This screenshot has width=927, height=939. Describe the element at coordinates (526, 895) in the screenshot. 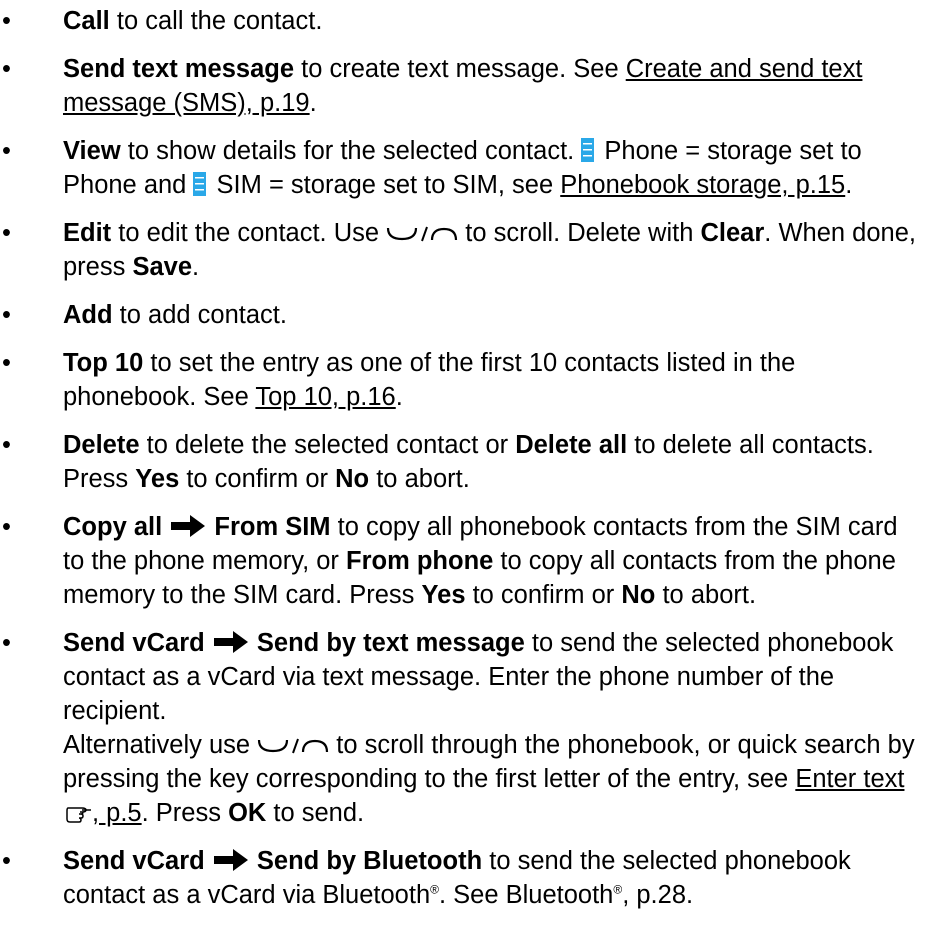

I see `item-text: . See Bluetooth` at that location.